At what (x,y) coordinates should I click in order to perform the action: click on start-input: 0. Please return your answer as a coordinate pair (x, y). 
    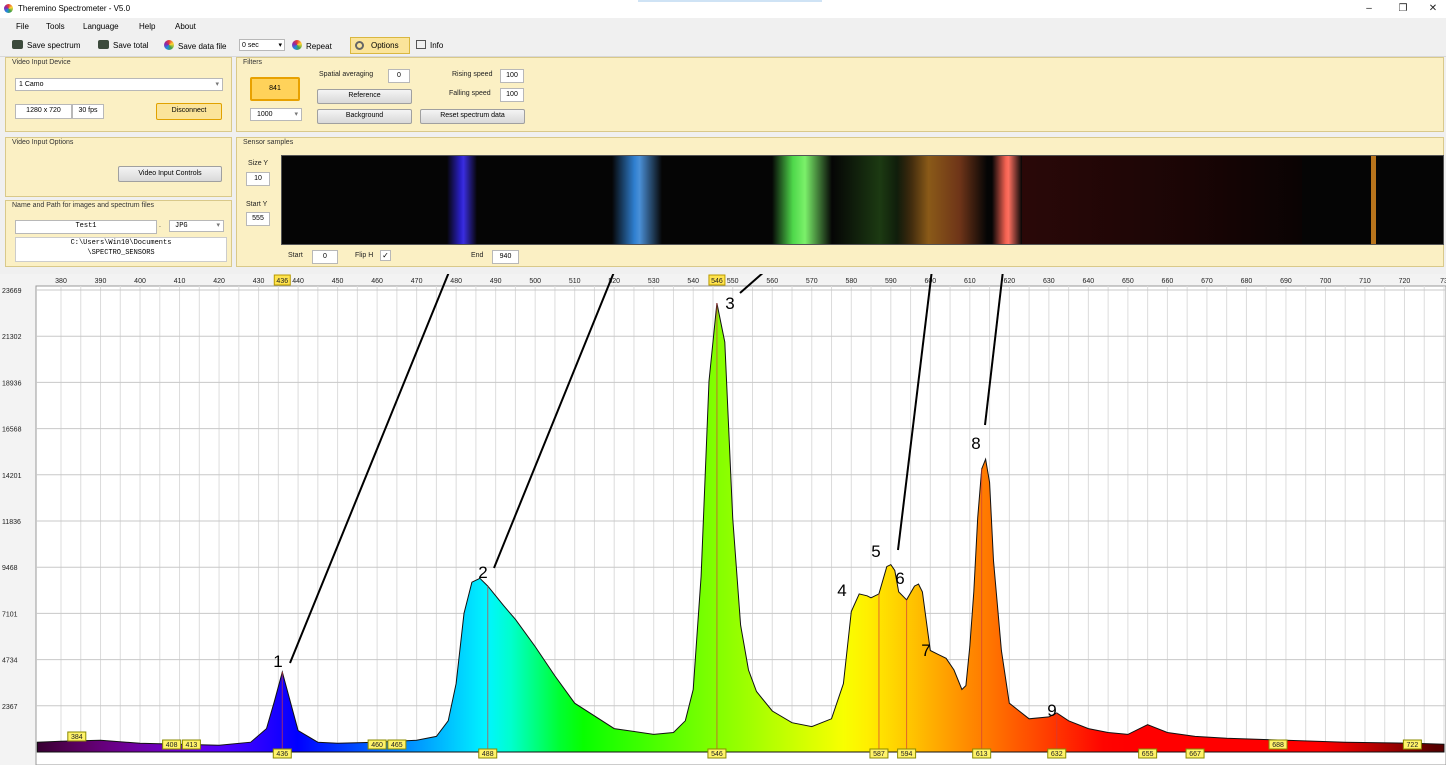
    Looking at the image, I should click on (325, 257).